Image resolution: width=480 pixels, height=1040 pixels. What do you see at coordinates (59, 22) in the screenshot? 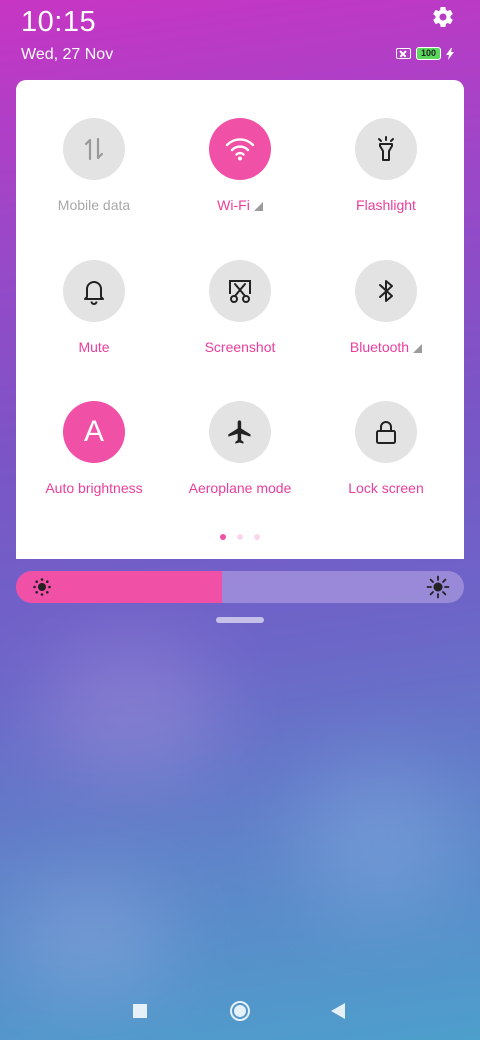
I see `status-time: 10:15` at bounding box center [59, 22].